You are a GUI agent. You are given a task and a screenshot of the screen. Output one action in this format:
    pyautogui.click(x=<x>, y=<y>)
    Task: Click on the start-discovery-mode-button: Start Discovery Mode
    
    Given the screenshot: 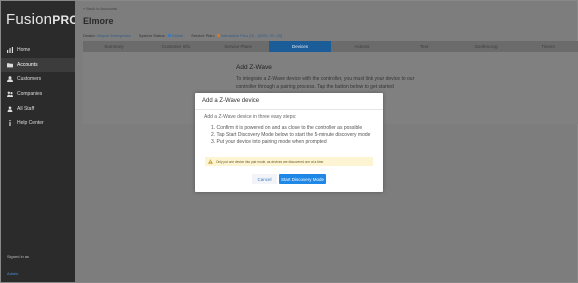 What is the action you would take?
    pyautogui.click(x=302, y=179)
    